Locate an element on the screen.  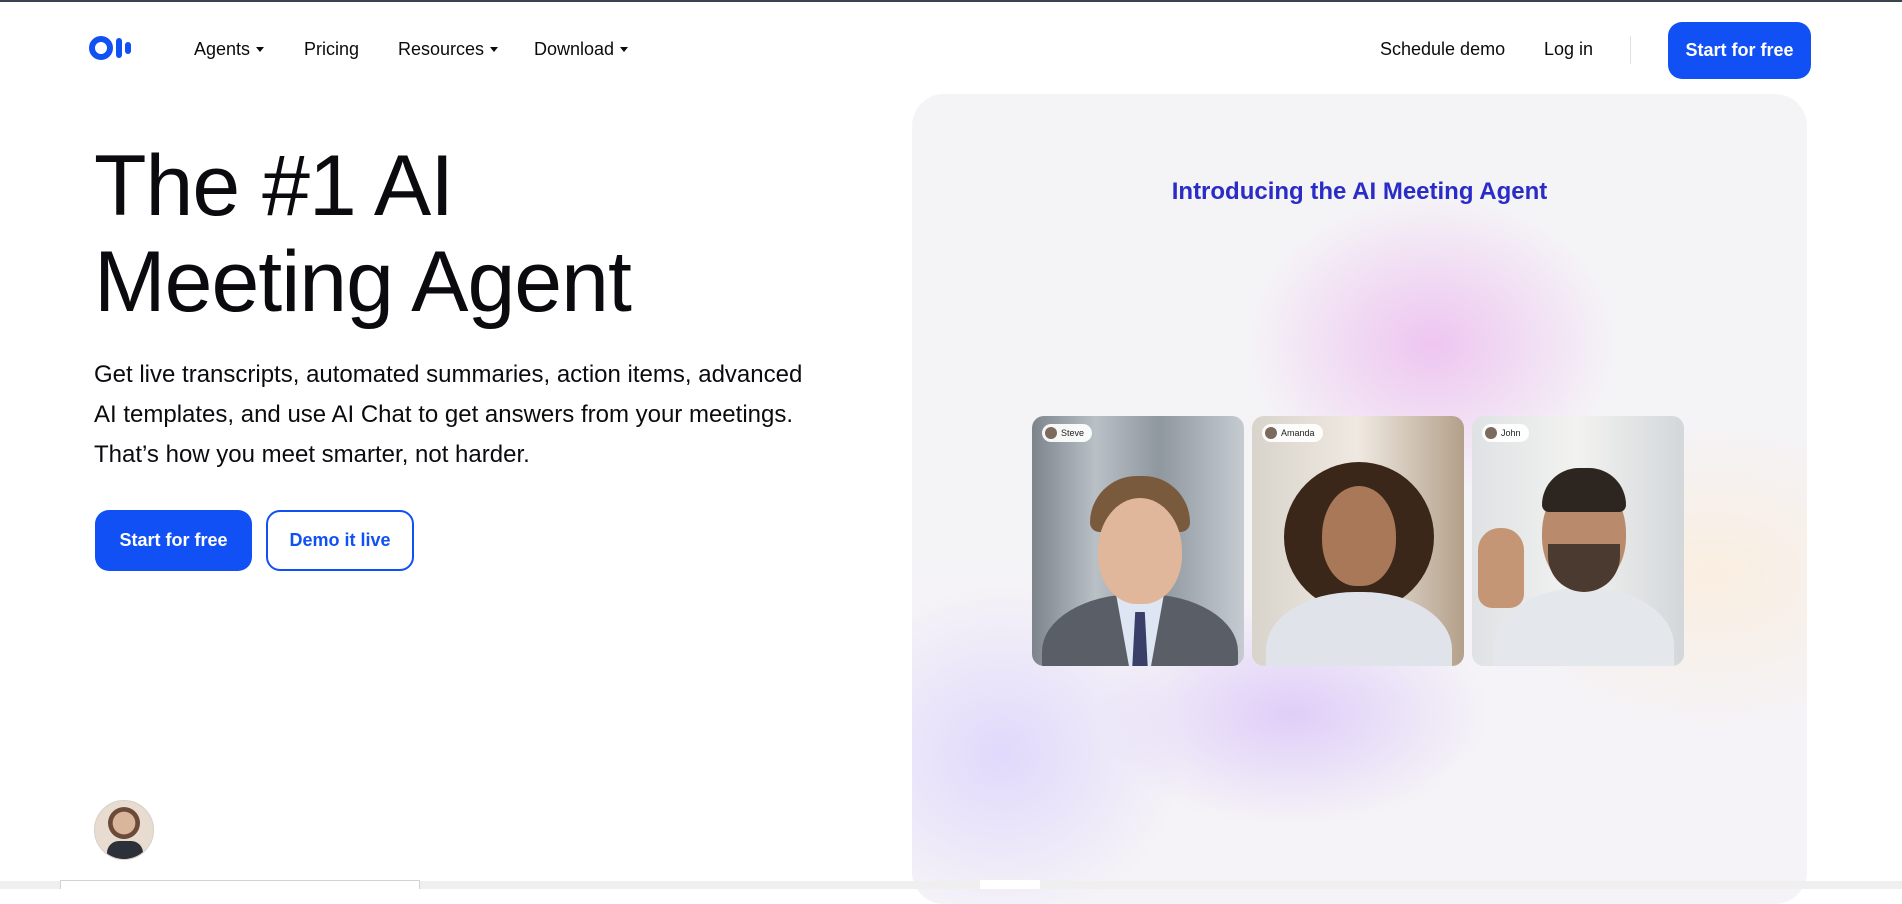
avatar-suit is located at coordinates (125, 850).